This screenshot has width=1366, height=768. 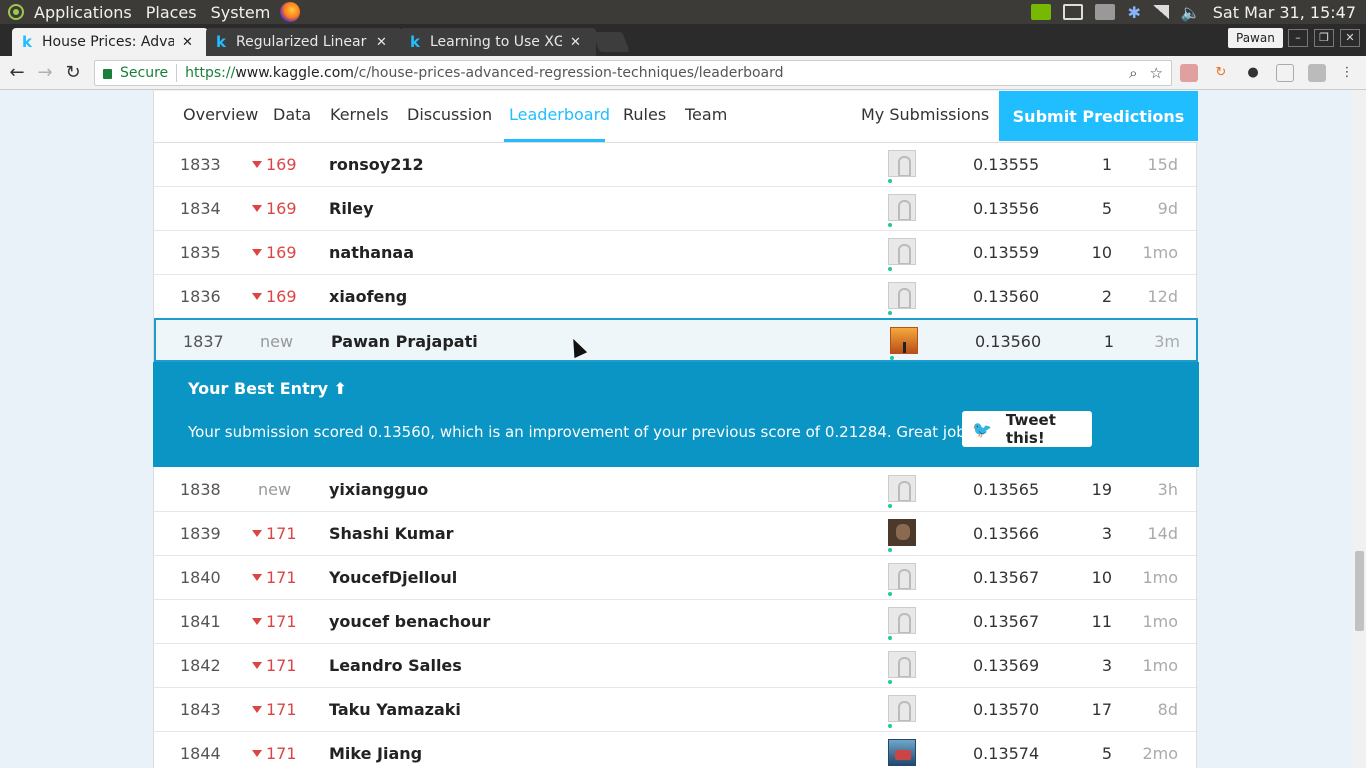 I want to click on score: 0.13565, so click(x=1006, y=489).